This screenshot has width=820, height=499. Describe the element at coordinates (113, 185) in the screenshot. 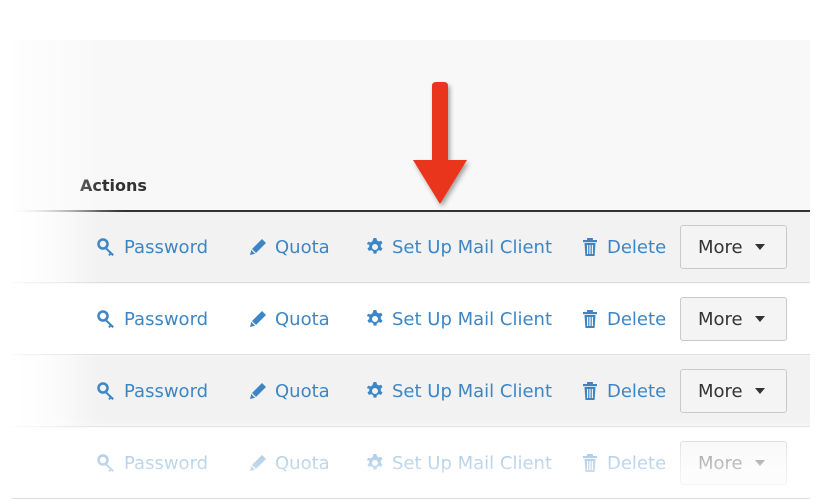

I see `actions-column-heading: Actions` at that location.